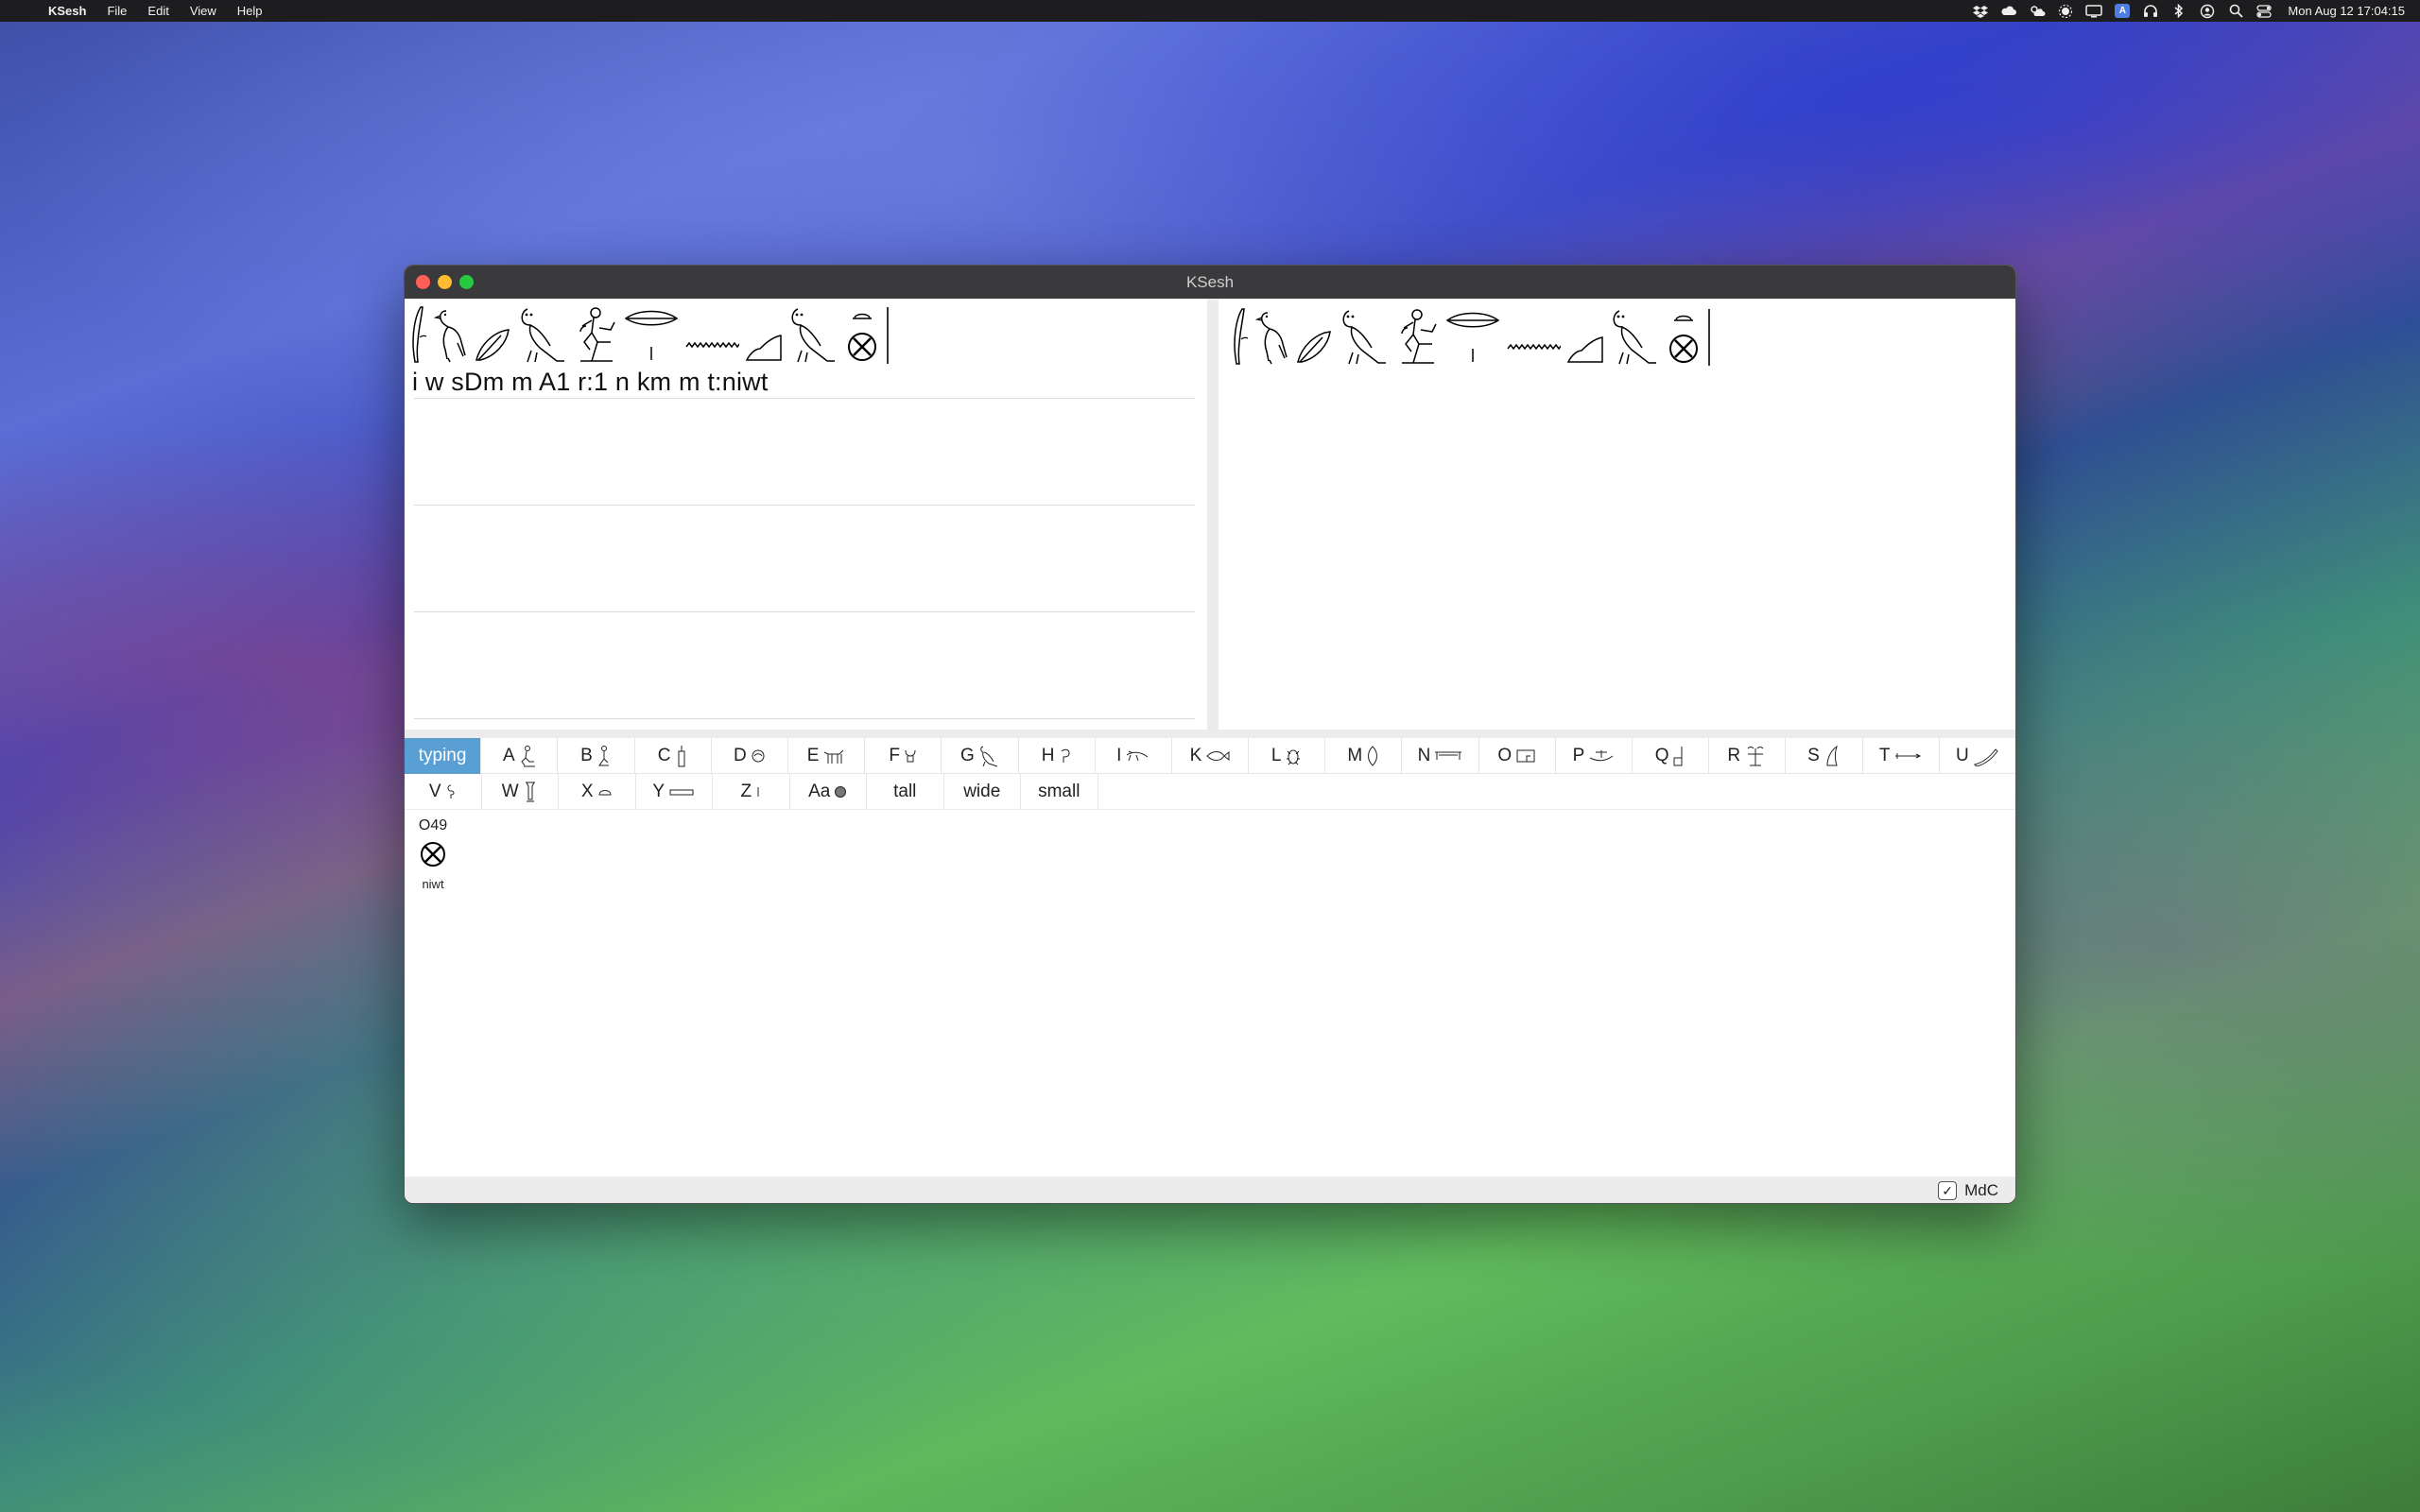 This screenshot has height=1512, width=2420. I want to click on menu-view: View, so click(203, 11).